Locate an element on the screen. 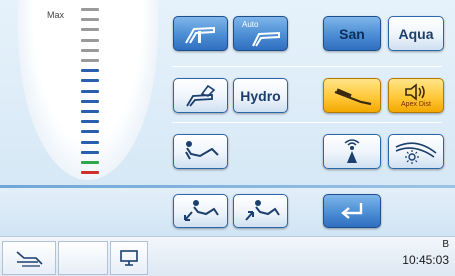  handpiece-icon is located at coordinates (199, 35).